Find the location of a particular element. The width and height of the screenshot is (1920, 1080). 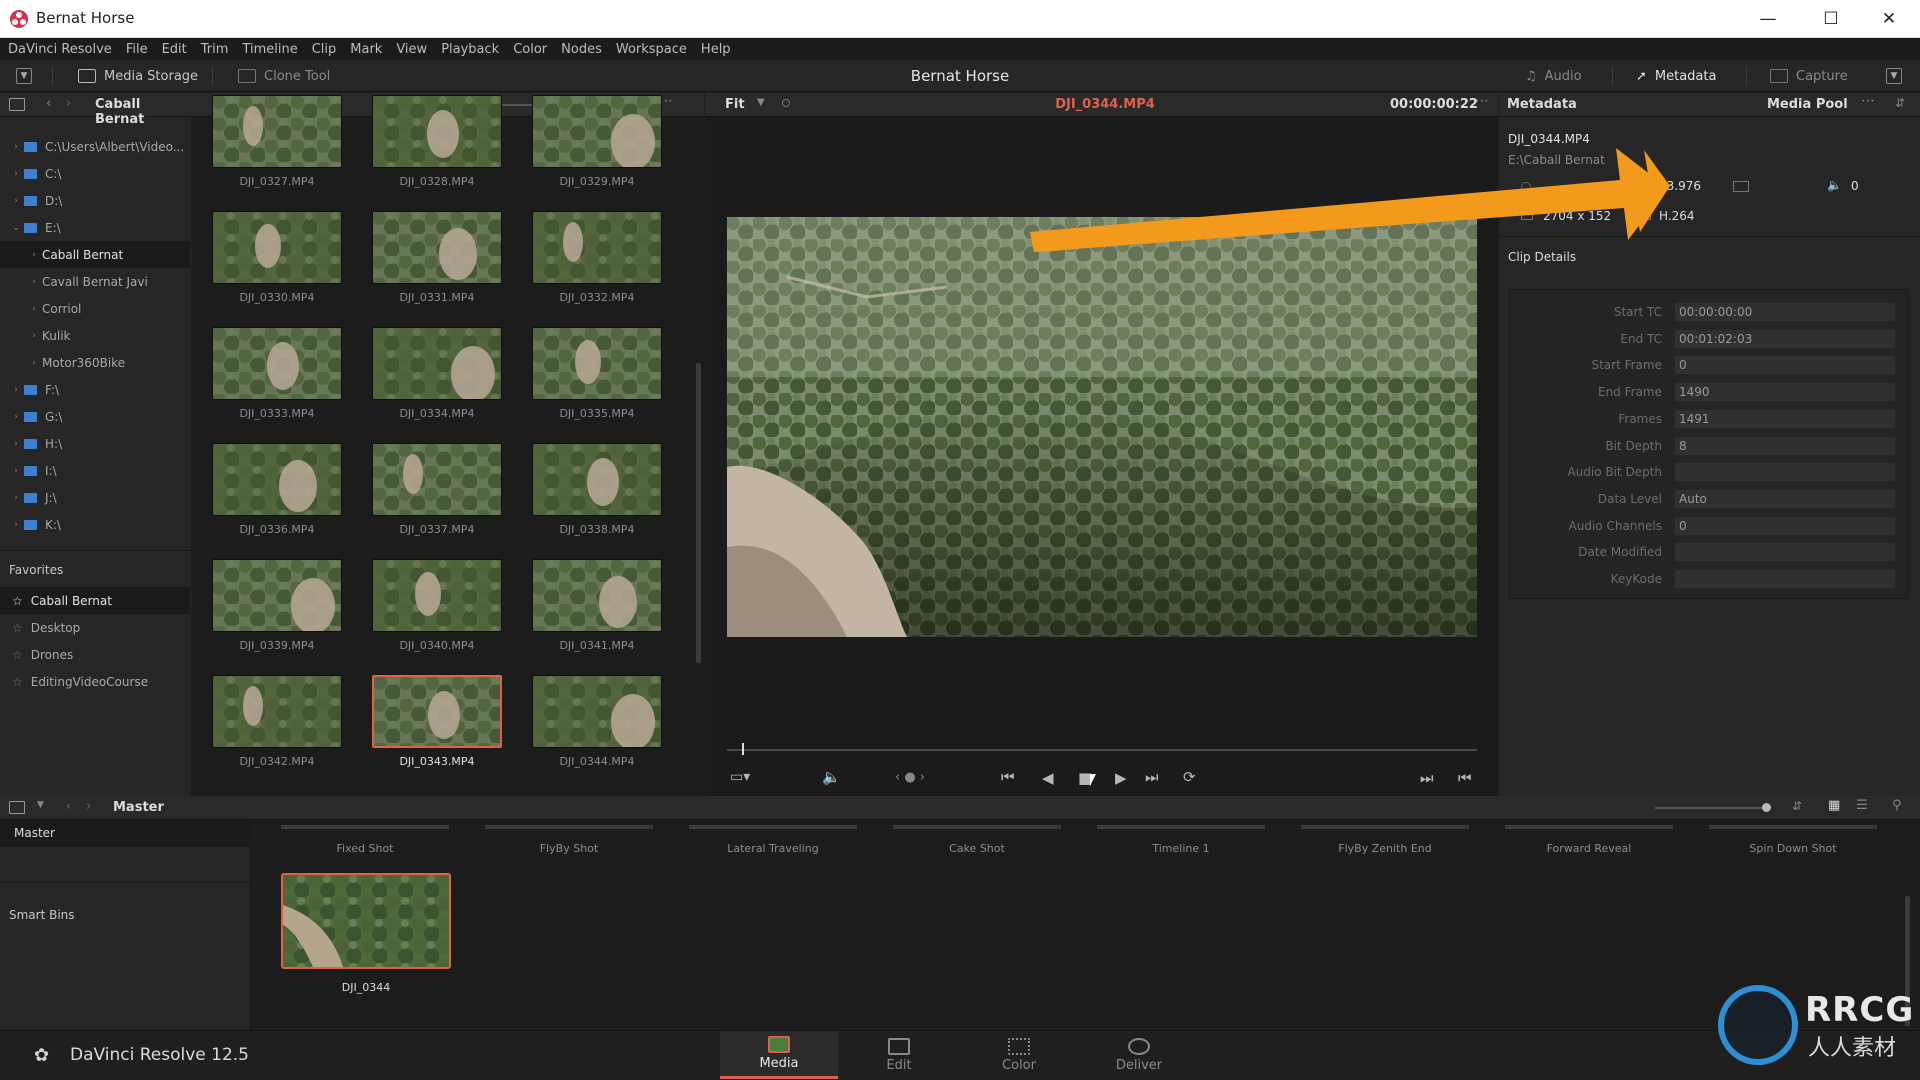

menu-item: DaVinci Resolve is located at coordinates (60, 49).